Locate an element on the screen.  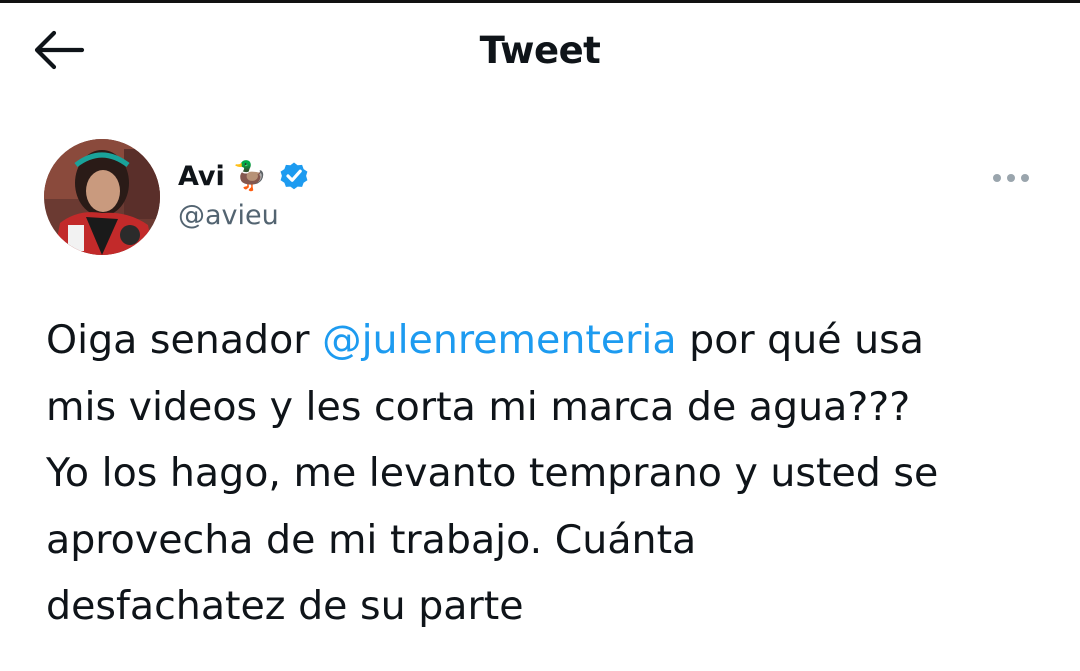
more-horizontal-icon is located at coordinates (1011, 178).